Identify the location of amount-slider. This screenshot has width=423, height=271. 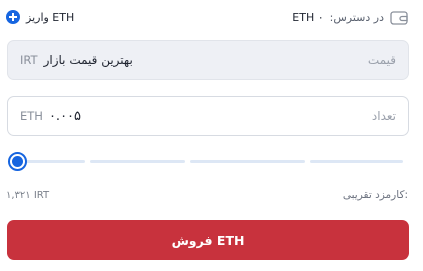
(205, 161).